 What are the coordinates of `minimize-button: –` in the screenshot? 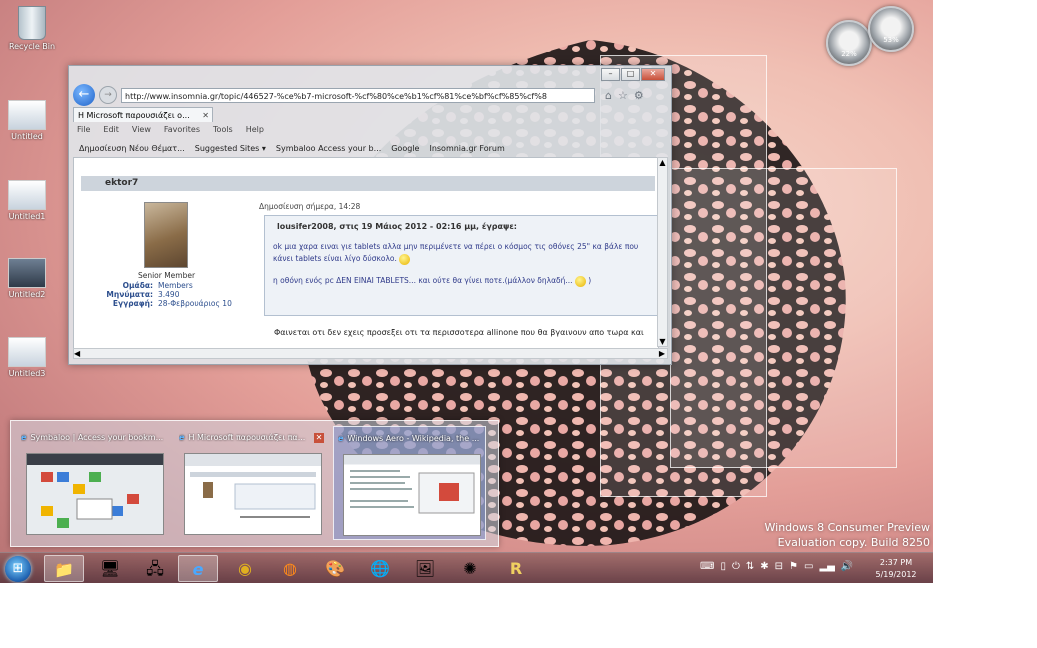 It's located at (610, 74).